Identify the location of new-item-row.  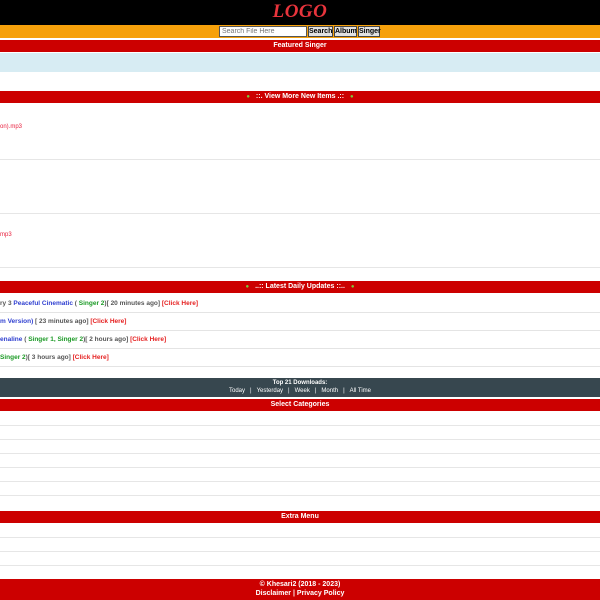
(300, 187).